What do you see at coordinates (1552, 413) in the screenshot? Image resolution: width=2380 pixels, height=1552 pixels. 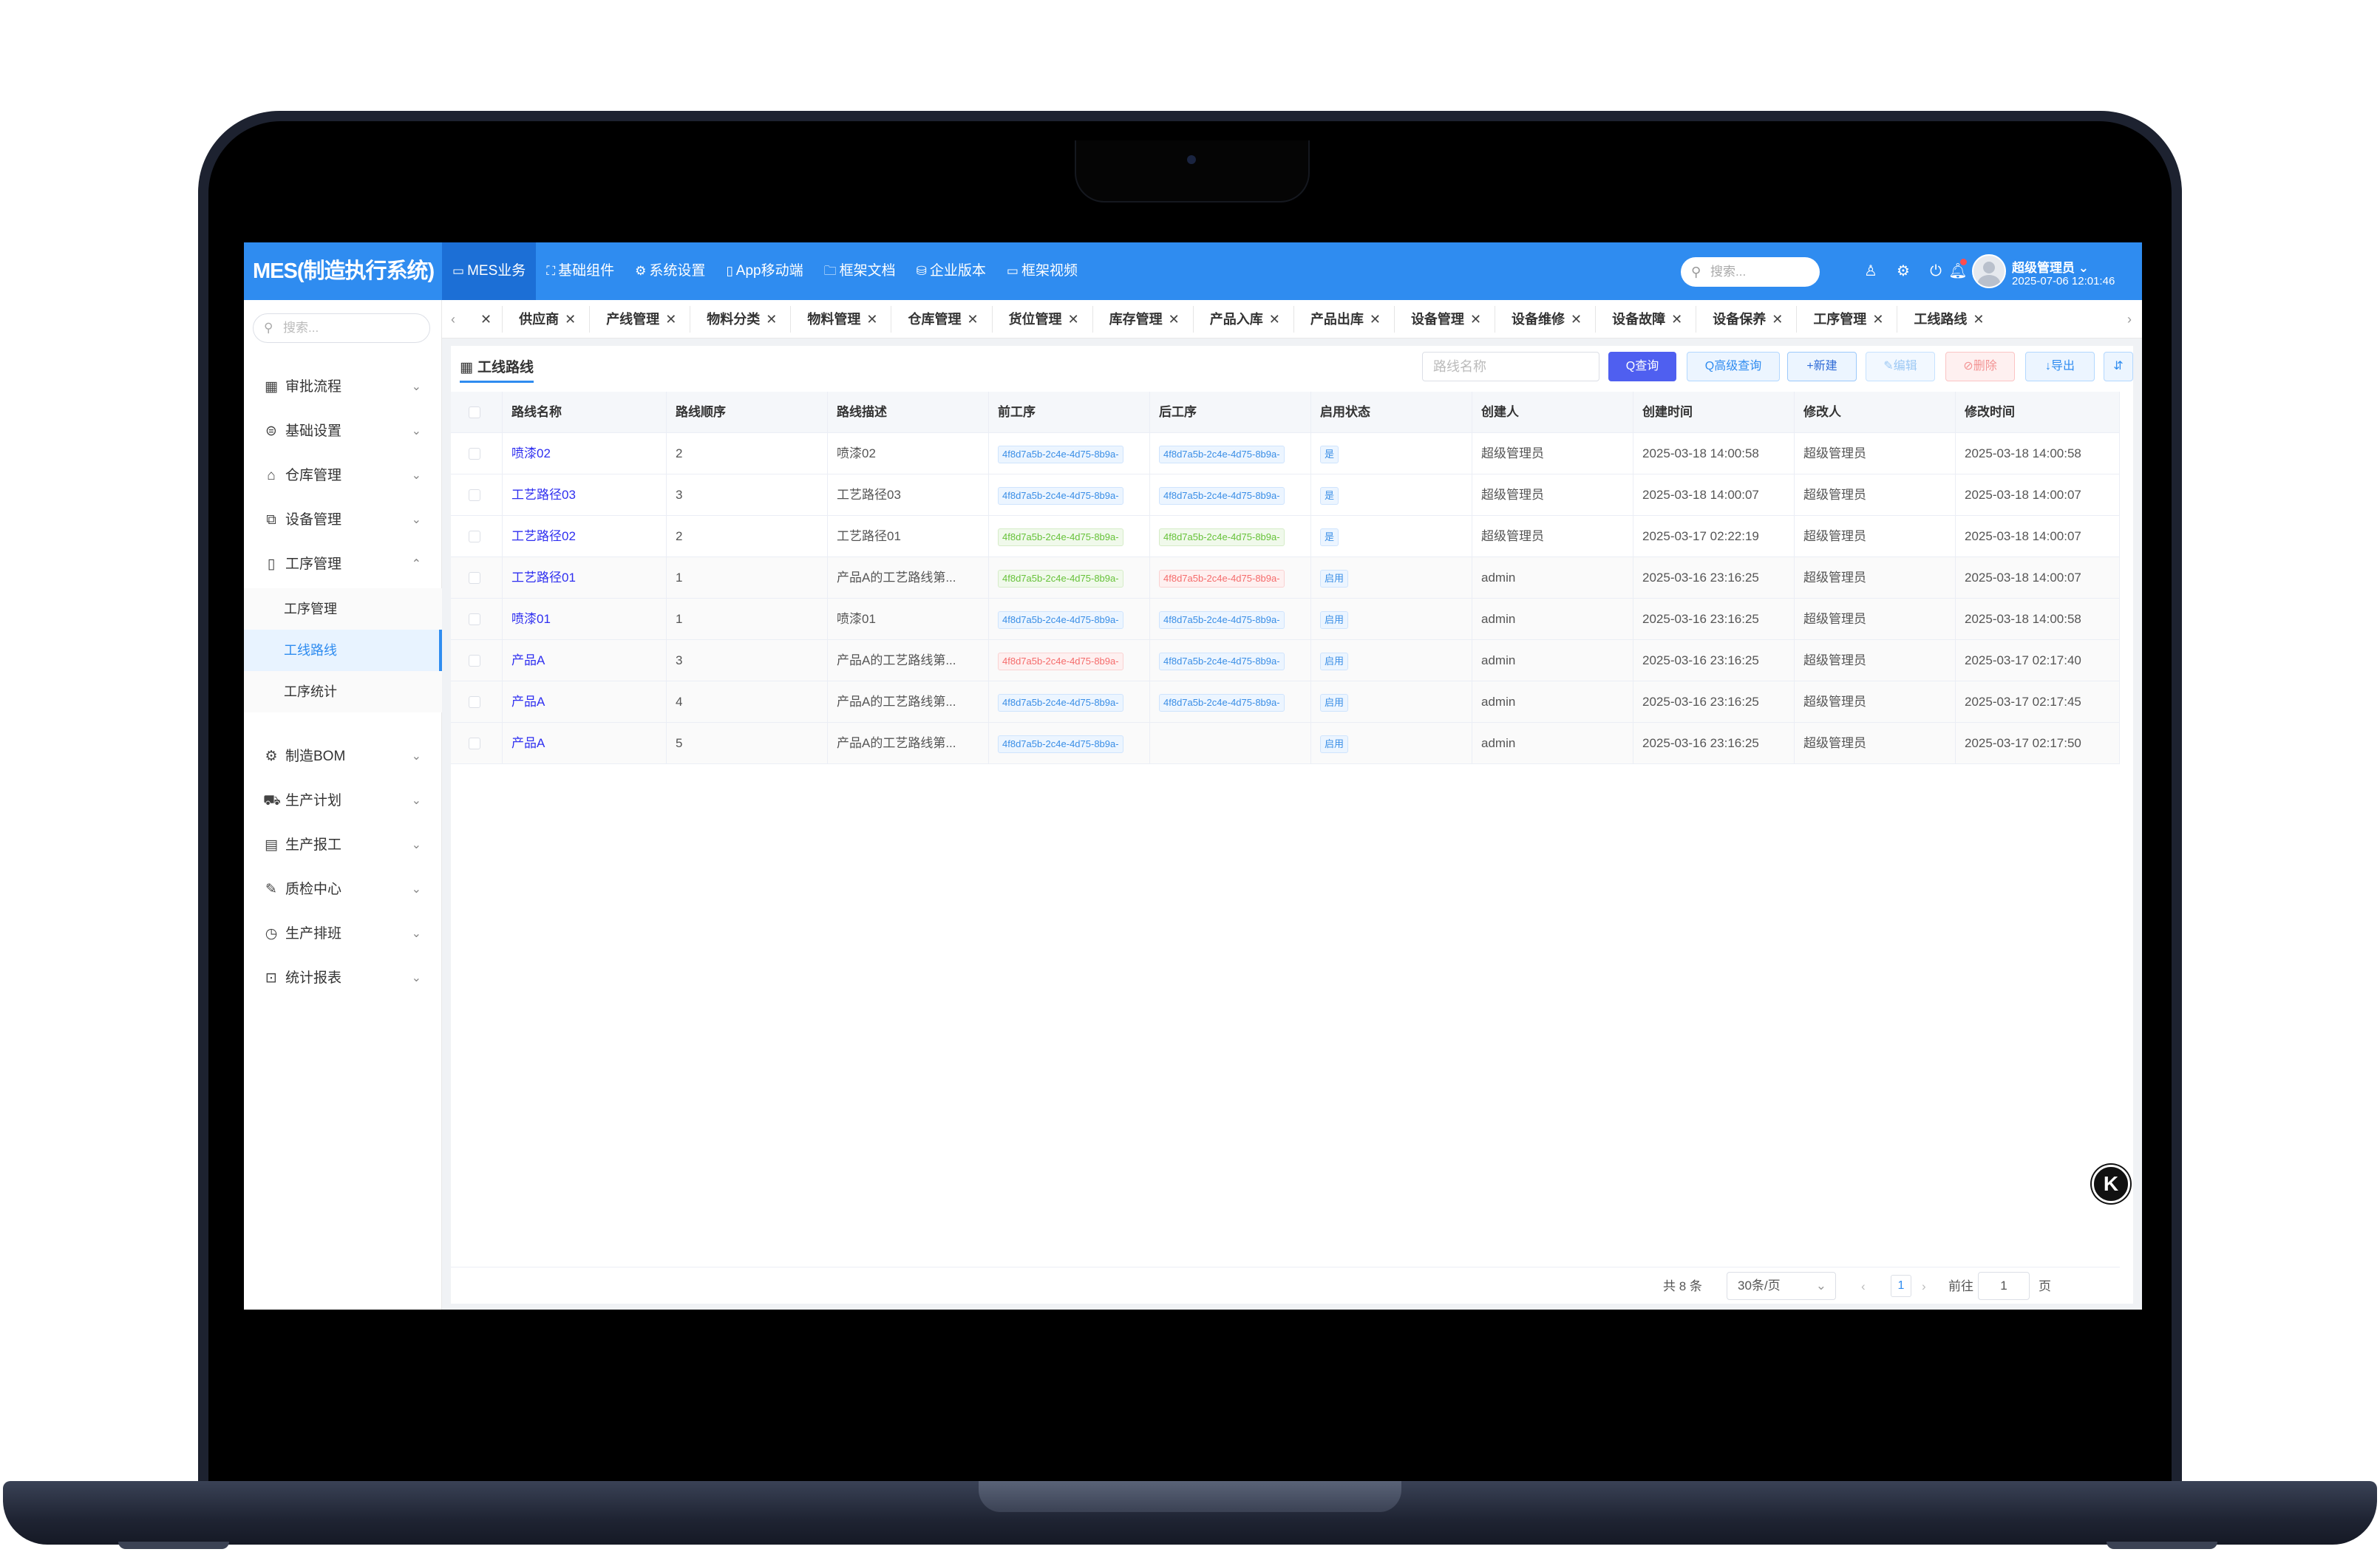 I see `column-header: 创建人` at bounding box center [1552, 413].